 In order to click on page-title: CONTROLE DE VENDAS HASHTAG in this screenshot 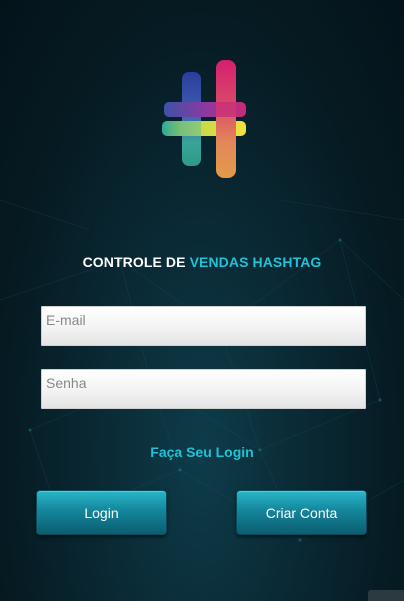, I will do `click(202, 262)`.